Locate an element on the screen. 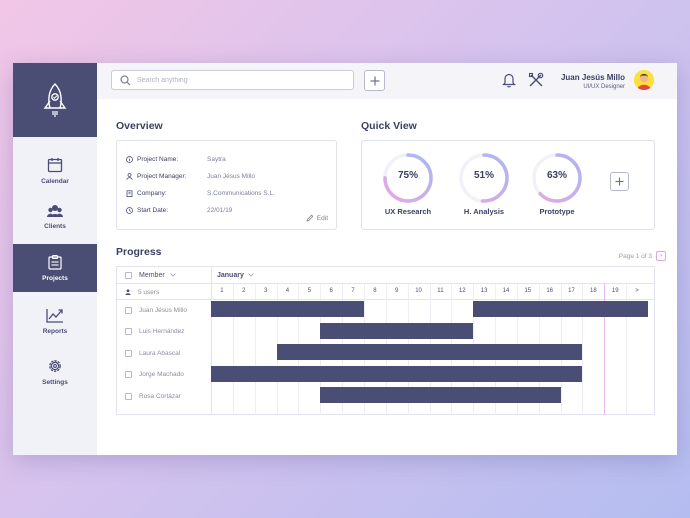 Image resolution: width=690 pixels, height=518 pixels. overview-title: Overview is located at coordinates (139, 126).